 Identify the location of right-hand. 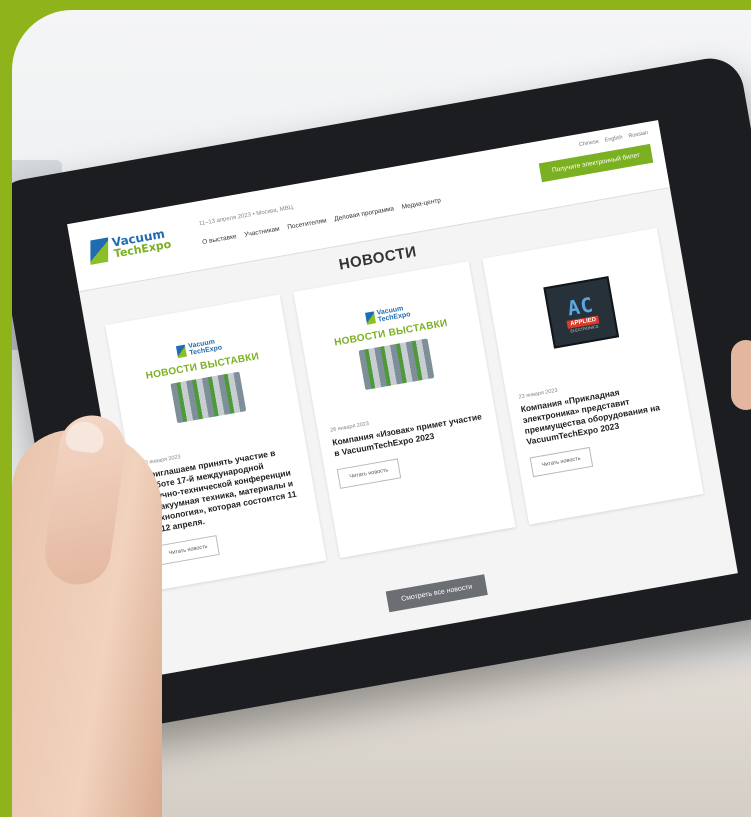
(741, 375).